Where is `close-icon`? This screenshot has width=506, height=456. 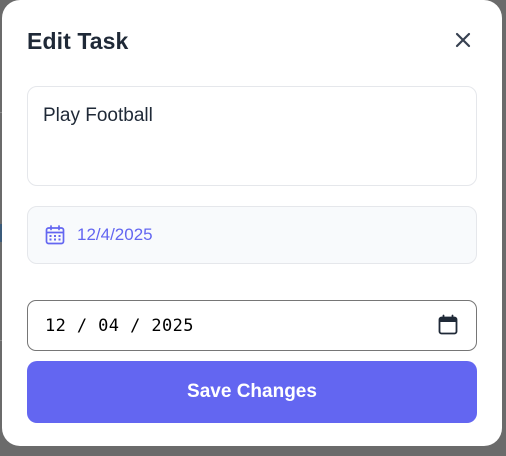
close-icon is located at coordinates (463, 42).